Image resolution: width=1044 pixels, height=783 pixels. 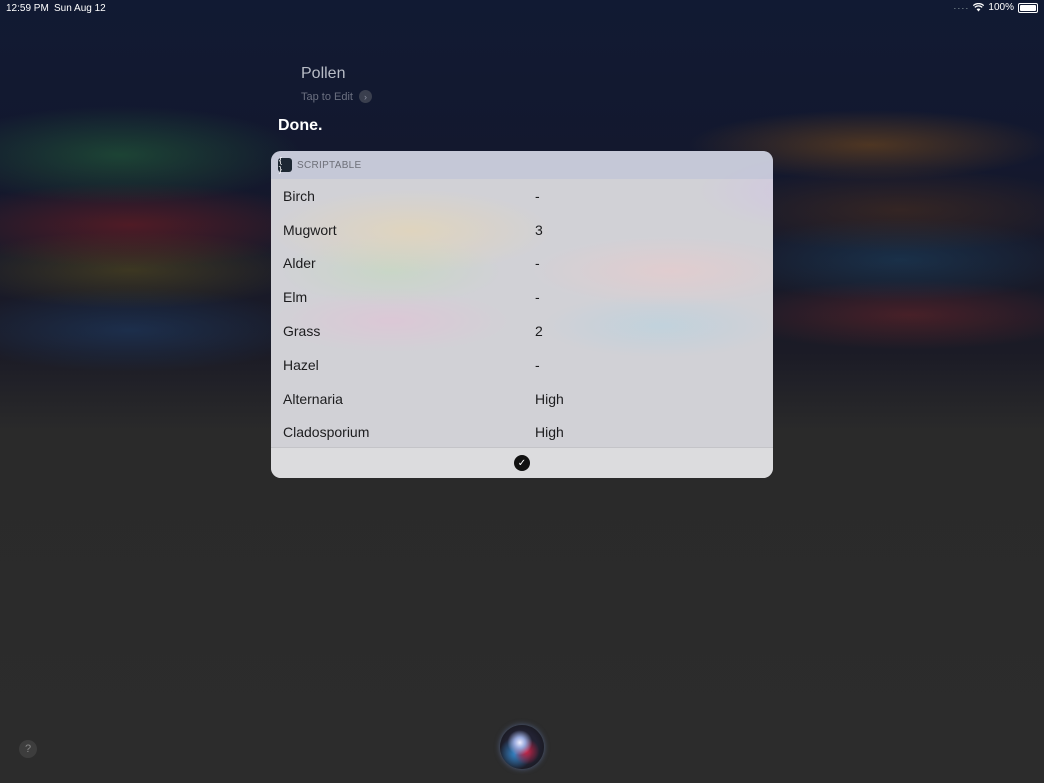 I want to click on row-value: 3, so click(x=539, y=229).